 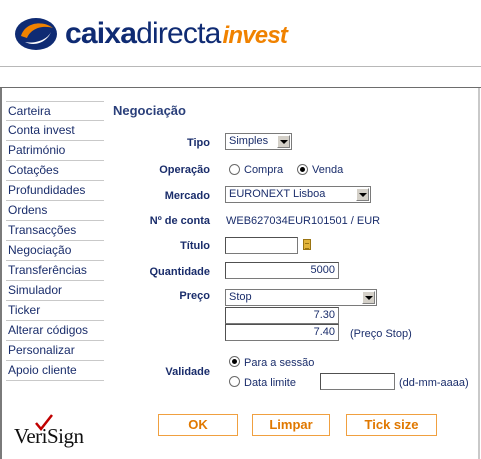 I want to click on sidebar-item-profundidades: Profundidades, so click(x=55, y=191).